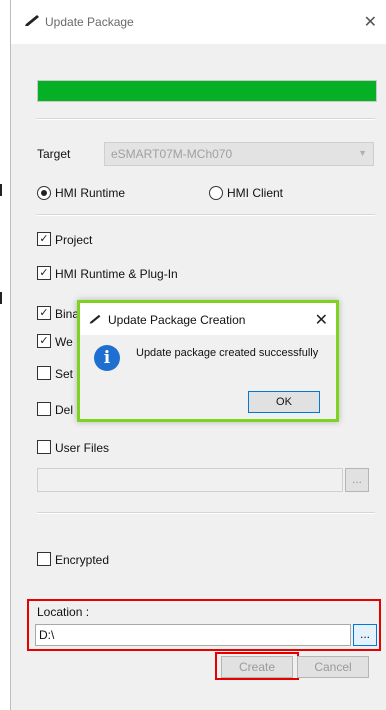 This screenshot has width=386, height=710. I want to click on dialog-title-bar: Update Package Creation ✕, so click(208, 319).